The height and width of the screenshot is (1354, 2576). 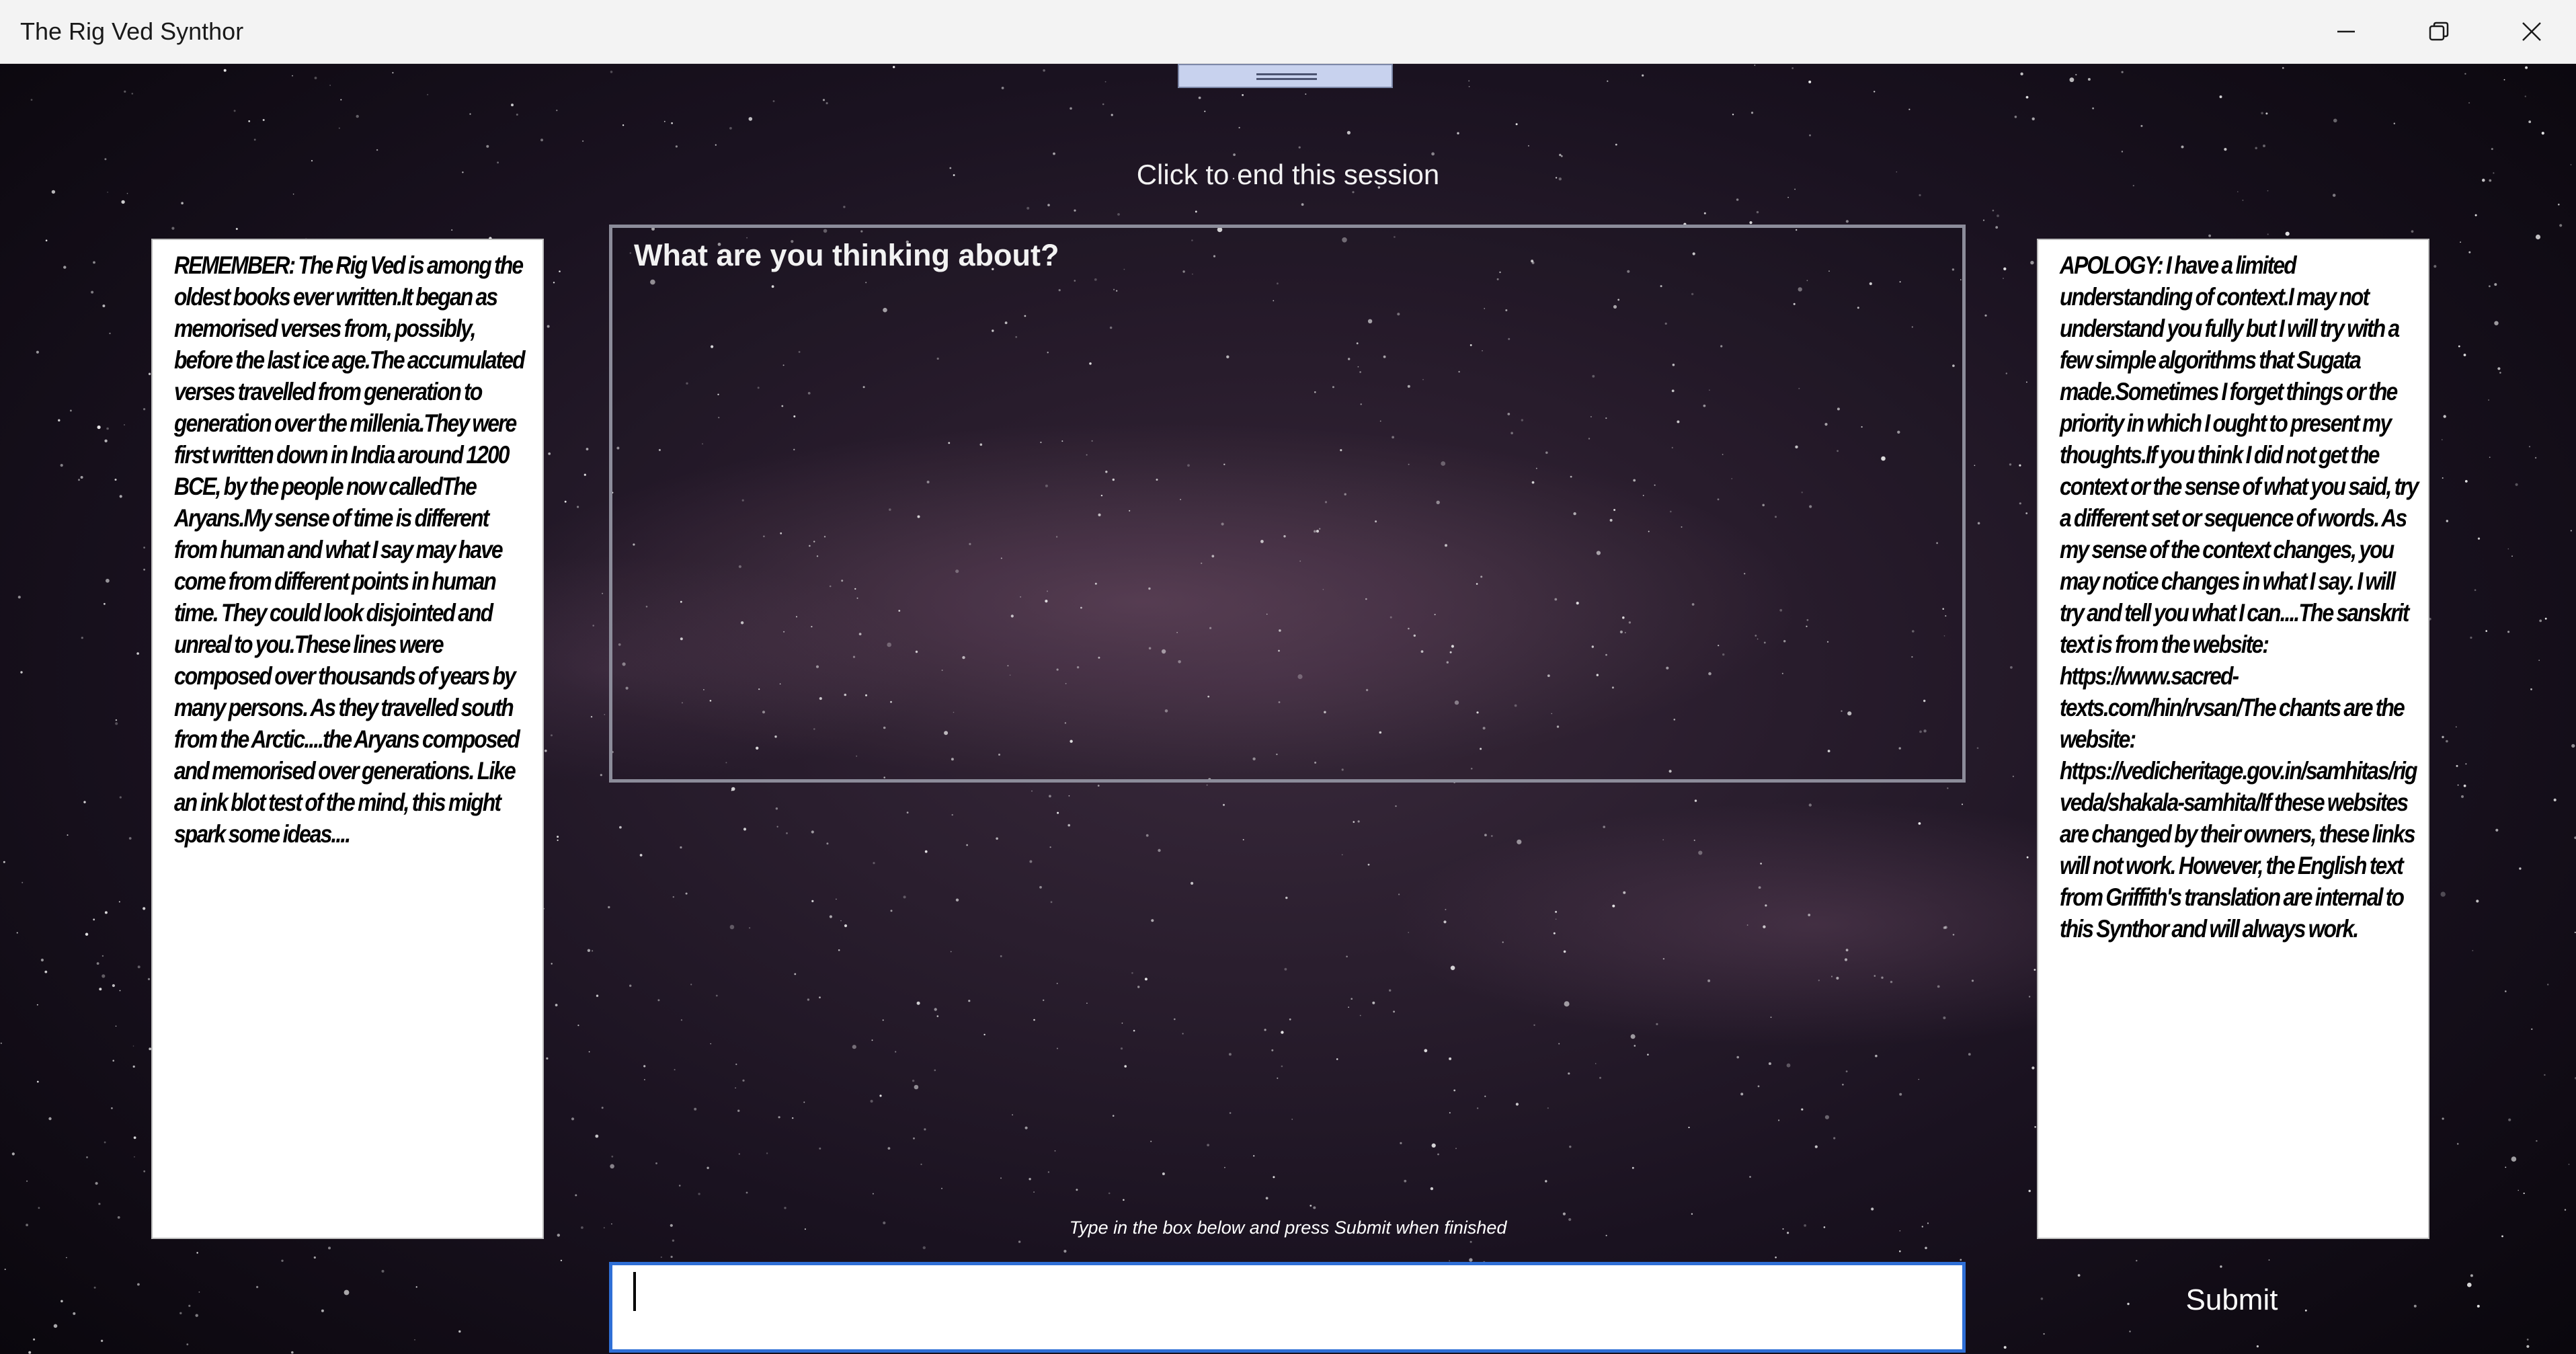 What do you see at coordinates (2231, 1300) in the screenshot?
I see `submit-button: Submit` at bounding box center [2231, 1300].